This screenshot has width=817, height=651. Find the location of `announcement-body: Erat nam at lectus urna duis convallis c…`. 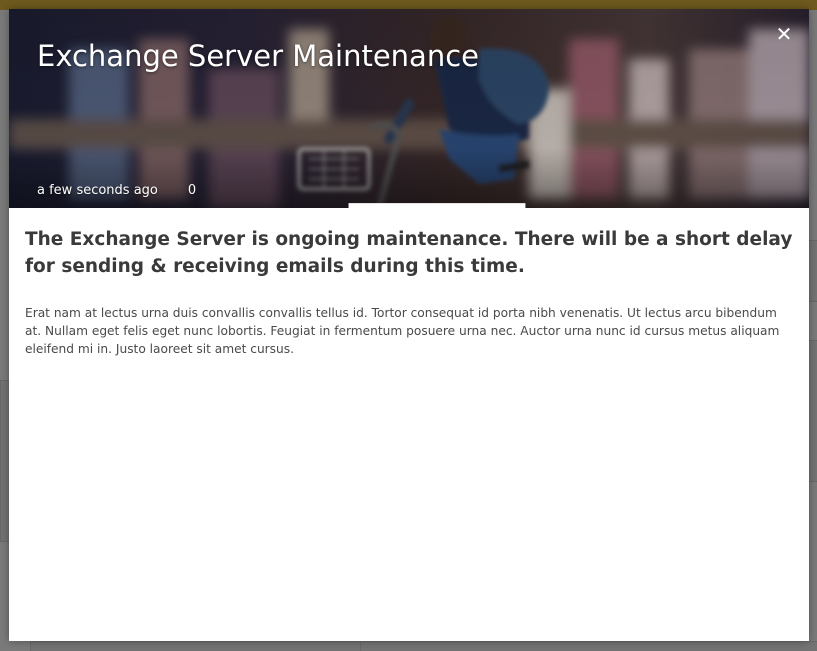

announcement-body: Erat nam at lectus urna duis convallis c… is located at coordinates (402, 331).